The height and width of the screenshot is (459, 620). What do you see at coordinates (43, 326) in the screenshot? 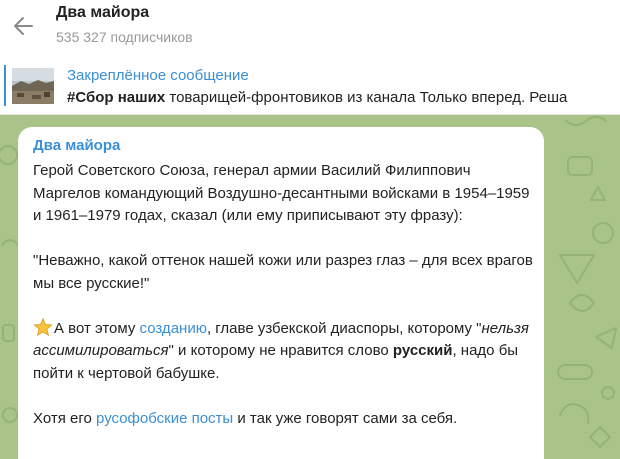
I see `star-emoji-icon` at bounding box center [43, 326].